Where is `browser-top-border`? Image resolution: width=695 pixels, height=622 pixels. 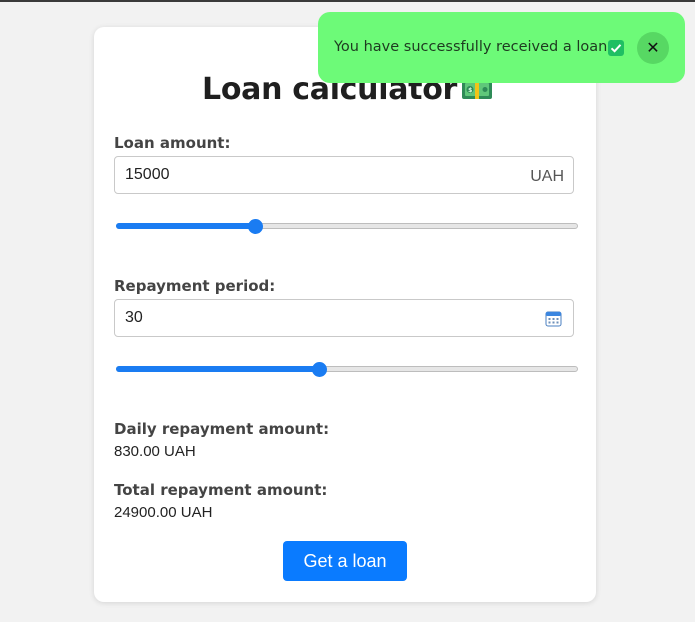
browser-top-border is located at coordinates (347, 1).